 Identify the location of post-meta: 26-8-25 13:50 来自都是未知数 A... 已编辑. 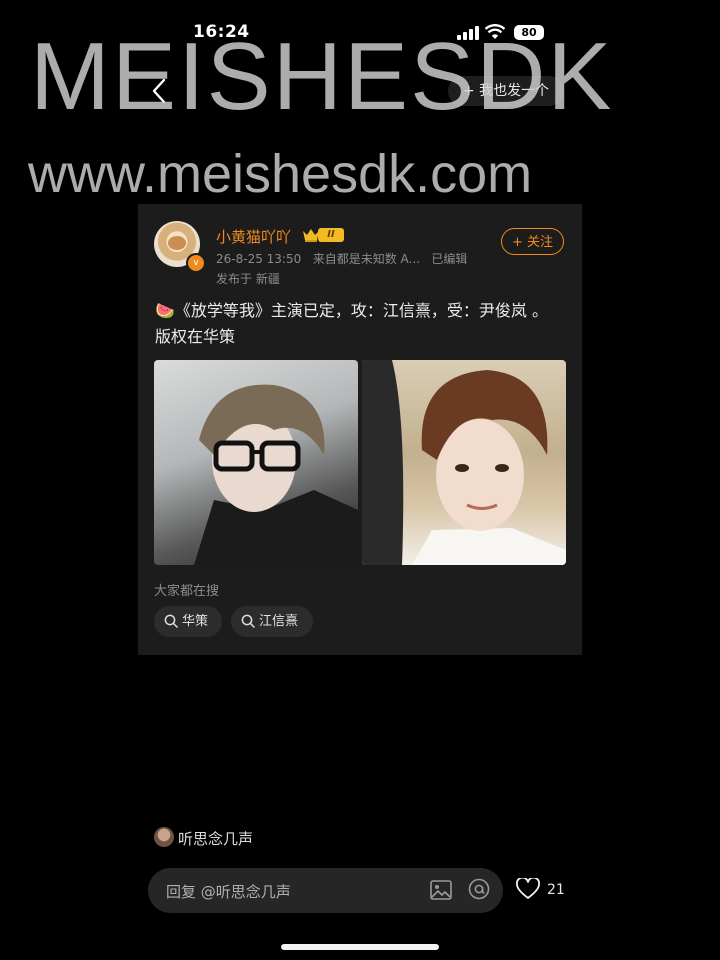
(341, 258).